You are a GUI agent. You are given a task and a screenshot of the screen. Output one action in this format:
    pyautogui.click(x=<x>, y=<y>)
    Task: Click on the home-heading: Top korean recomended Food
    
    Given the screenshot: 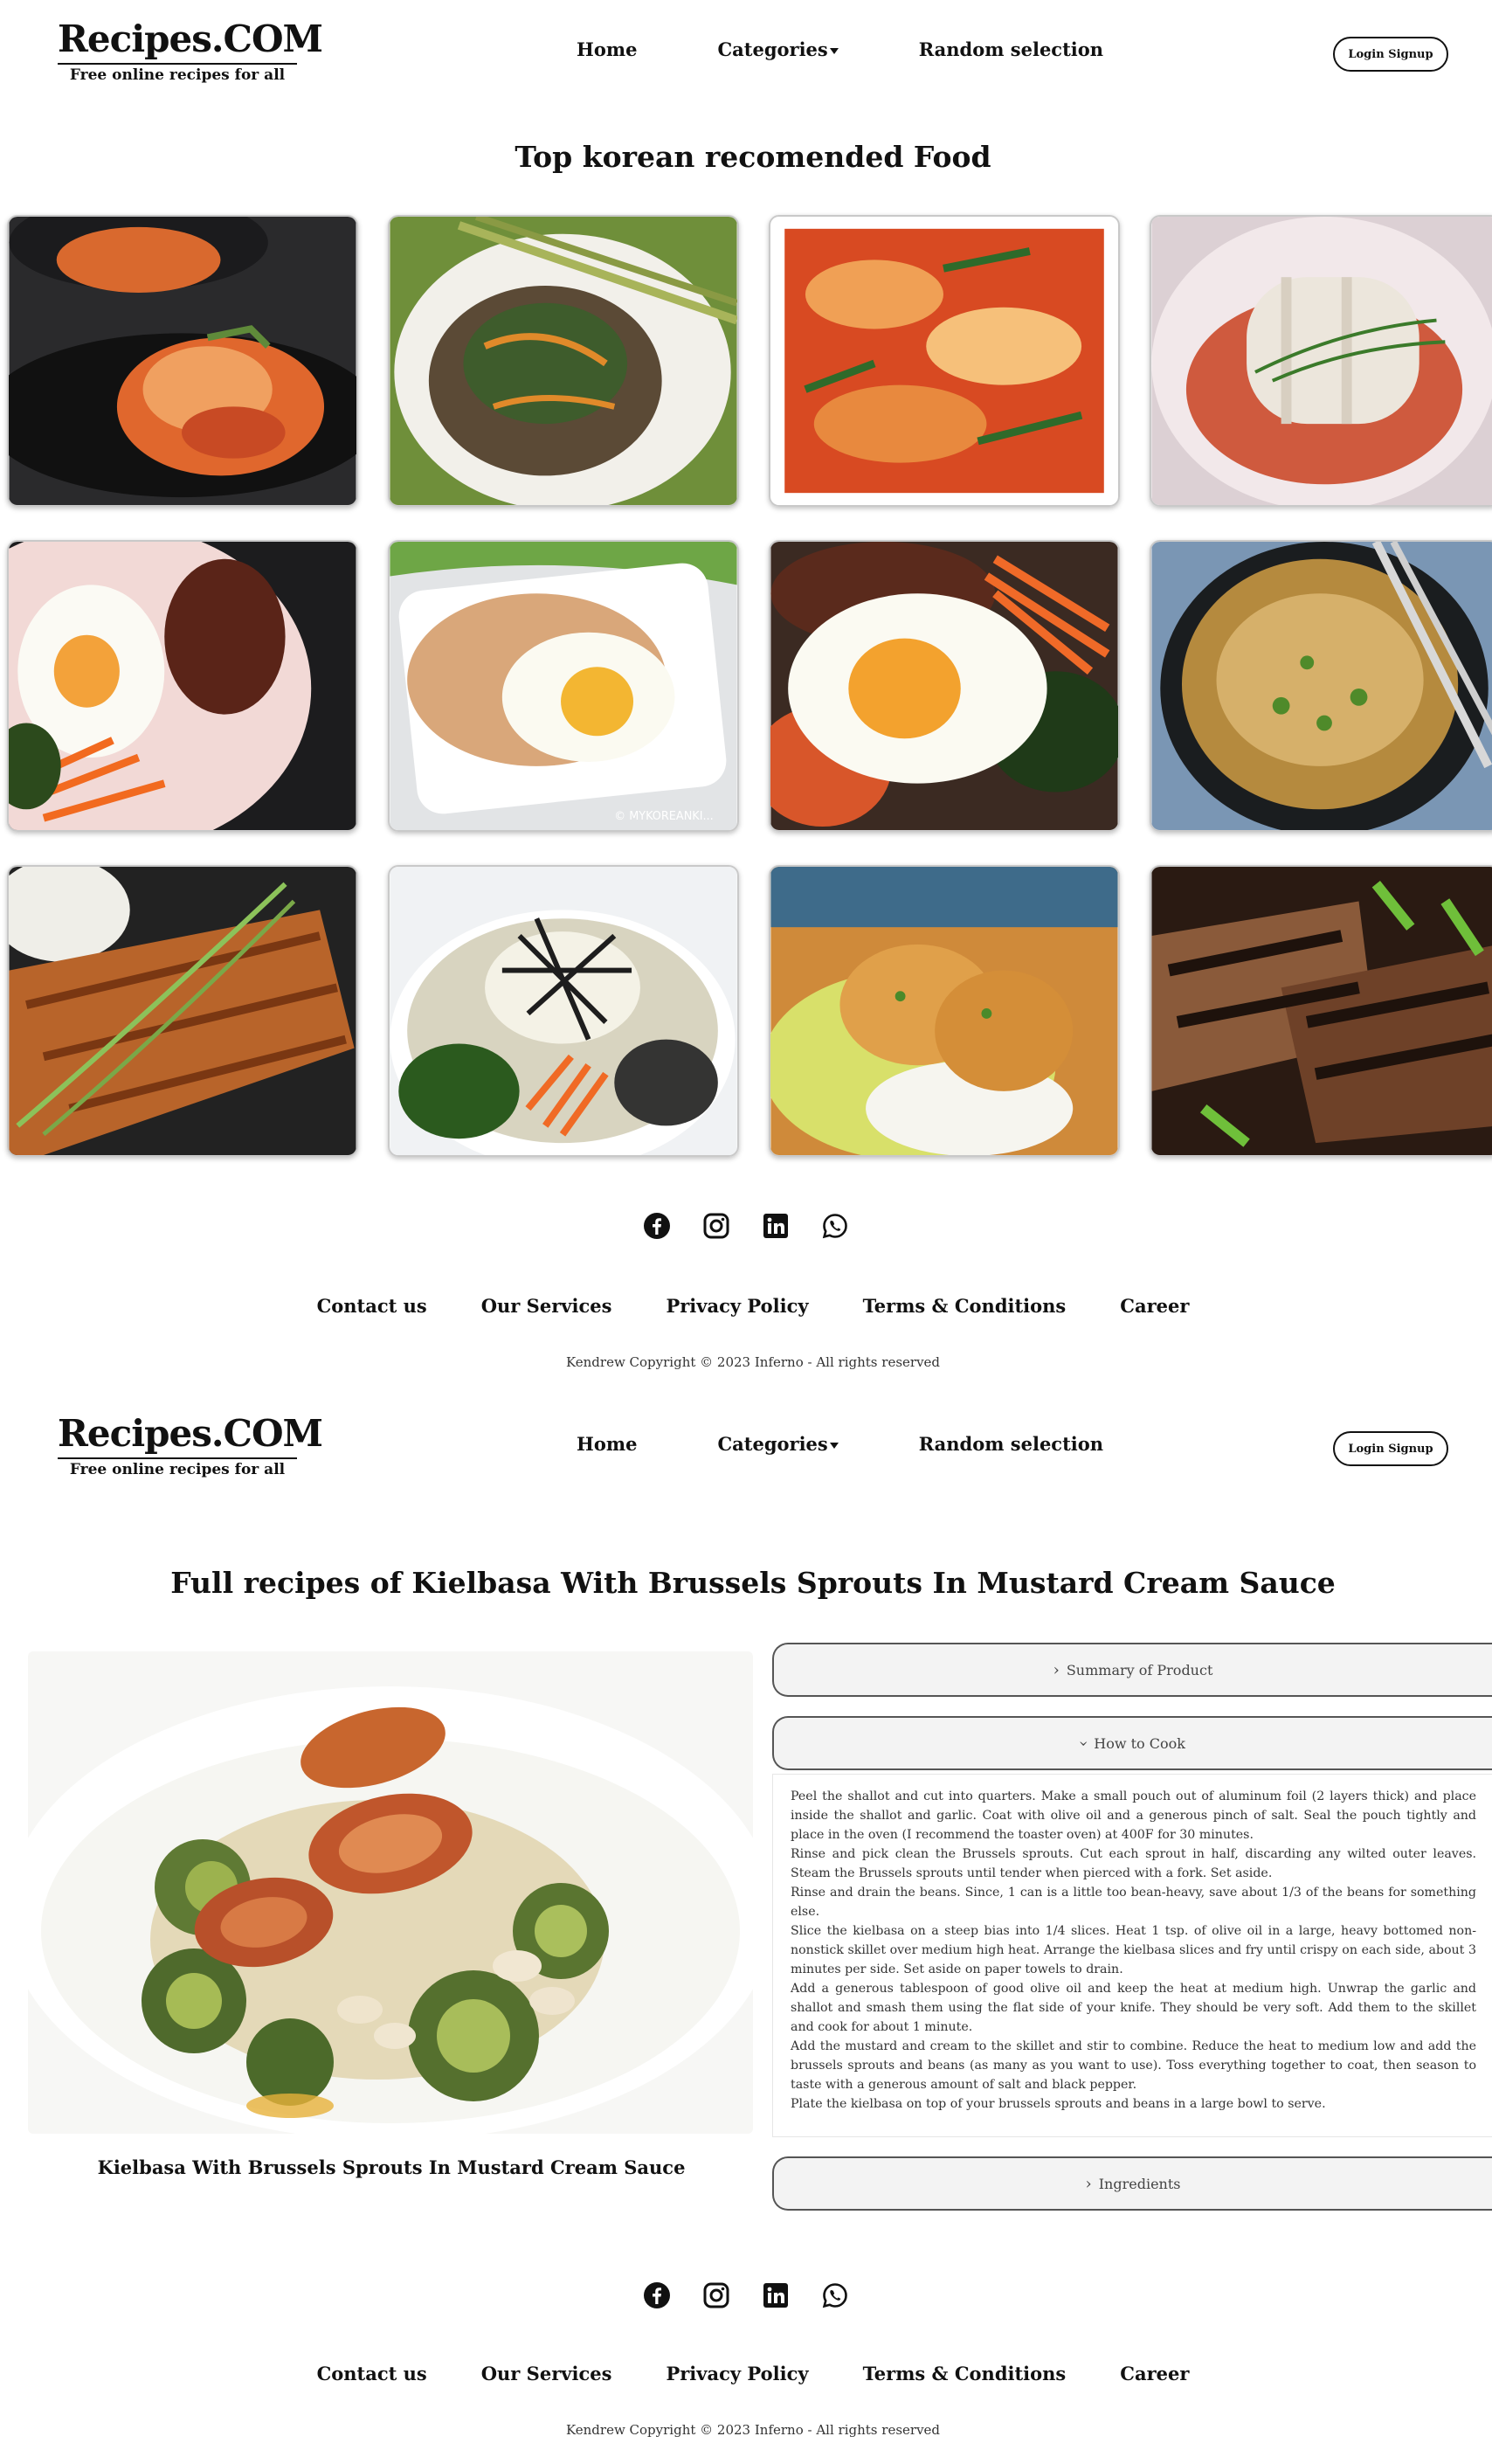 What is the action you would take?
    pyautogui.click(x=753, y=157)
    